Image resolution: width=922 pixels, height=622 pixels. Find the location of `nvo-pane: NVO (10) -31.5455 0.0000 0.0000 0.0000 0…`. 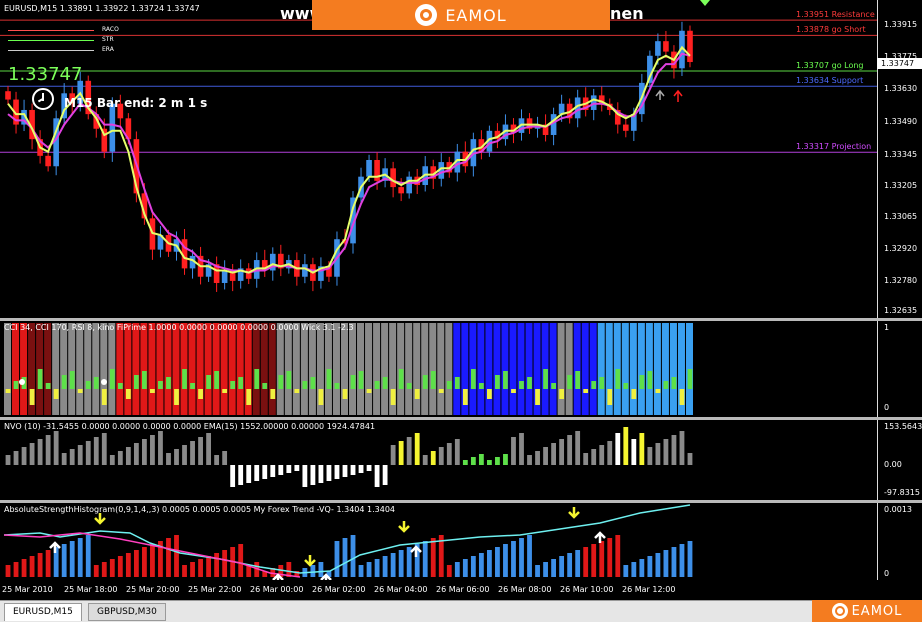

nvo-pane: NVO (10) -31.5455 0.0000 0.0000 0.0000 0… is located at coordinates (461, 460).